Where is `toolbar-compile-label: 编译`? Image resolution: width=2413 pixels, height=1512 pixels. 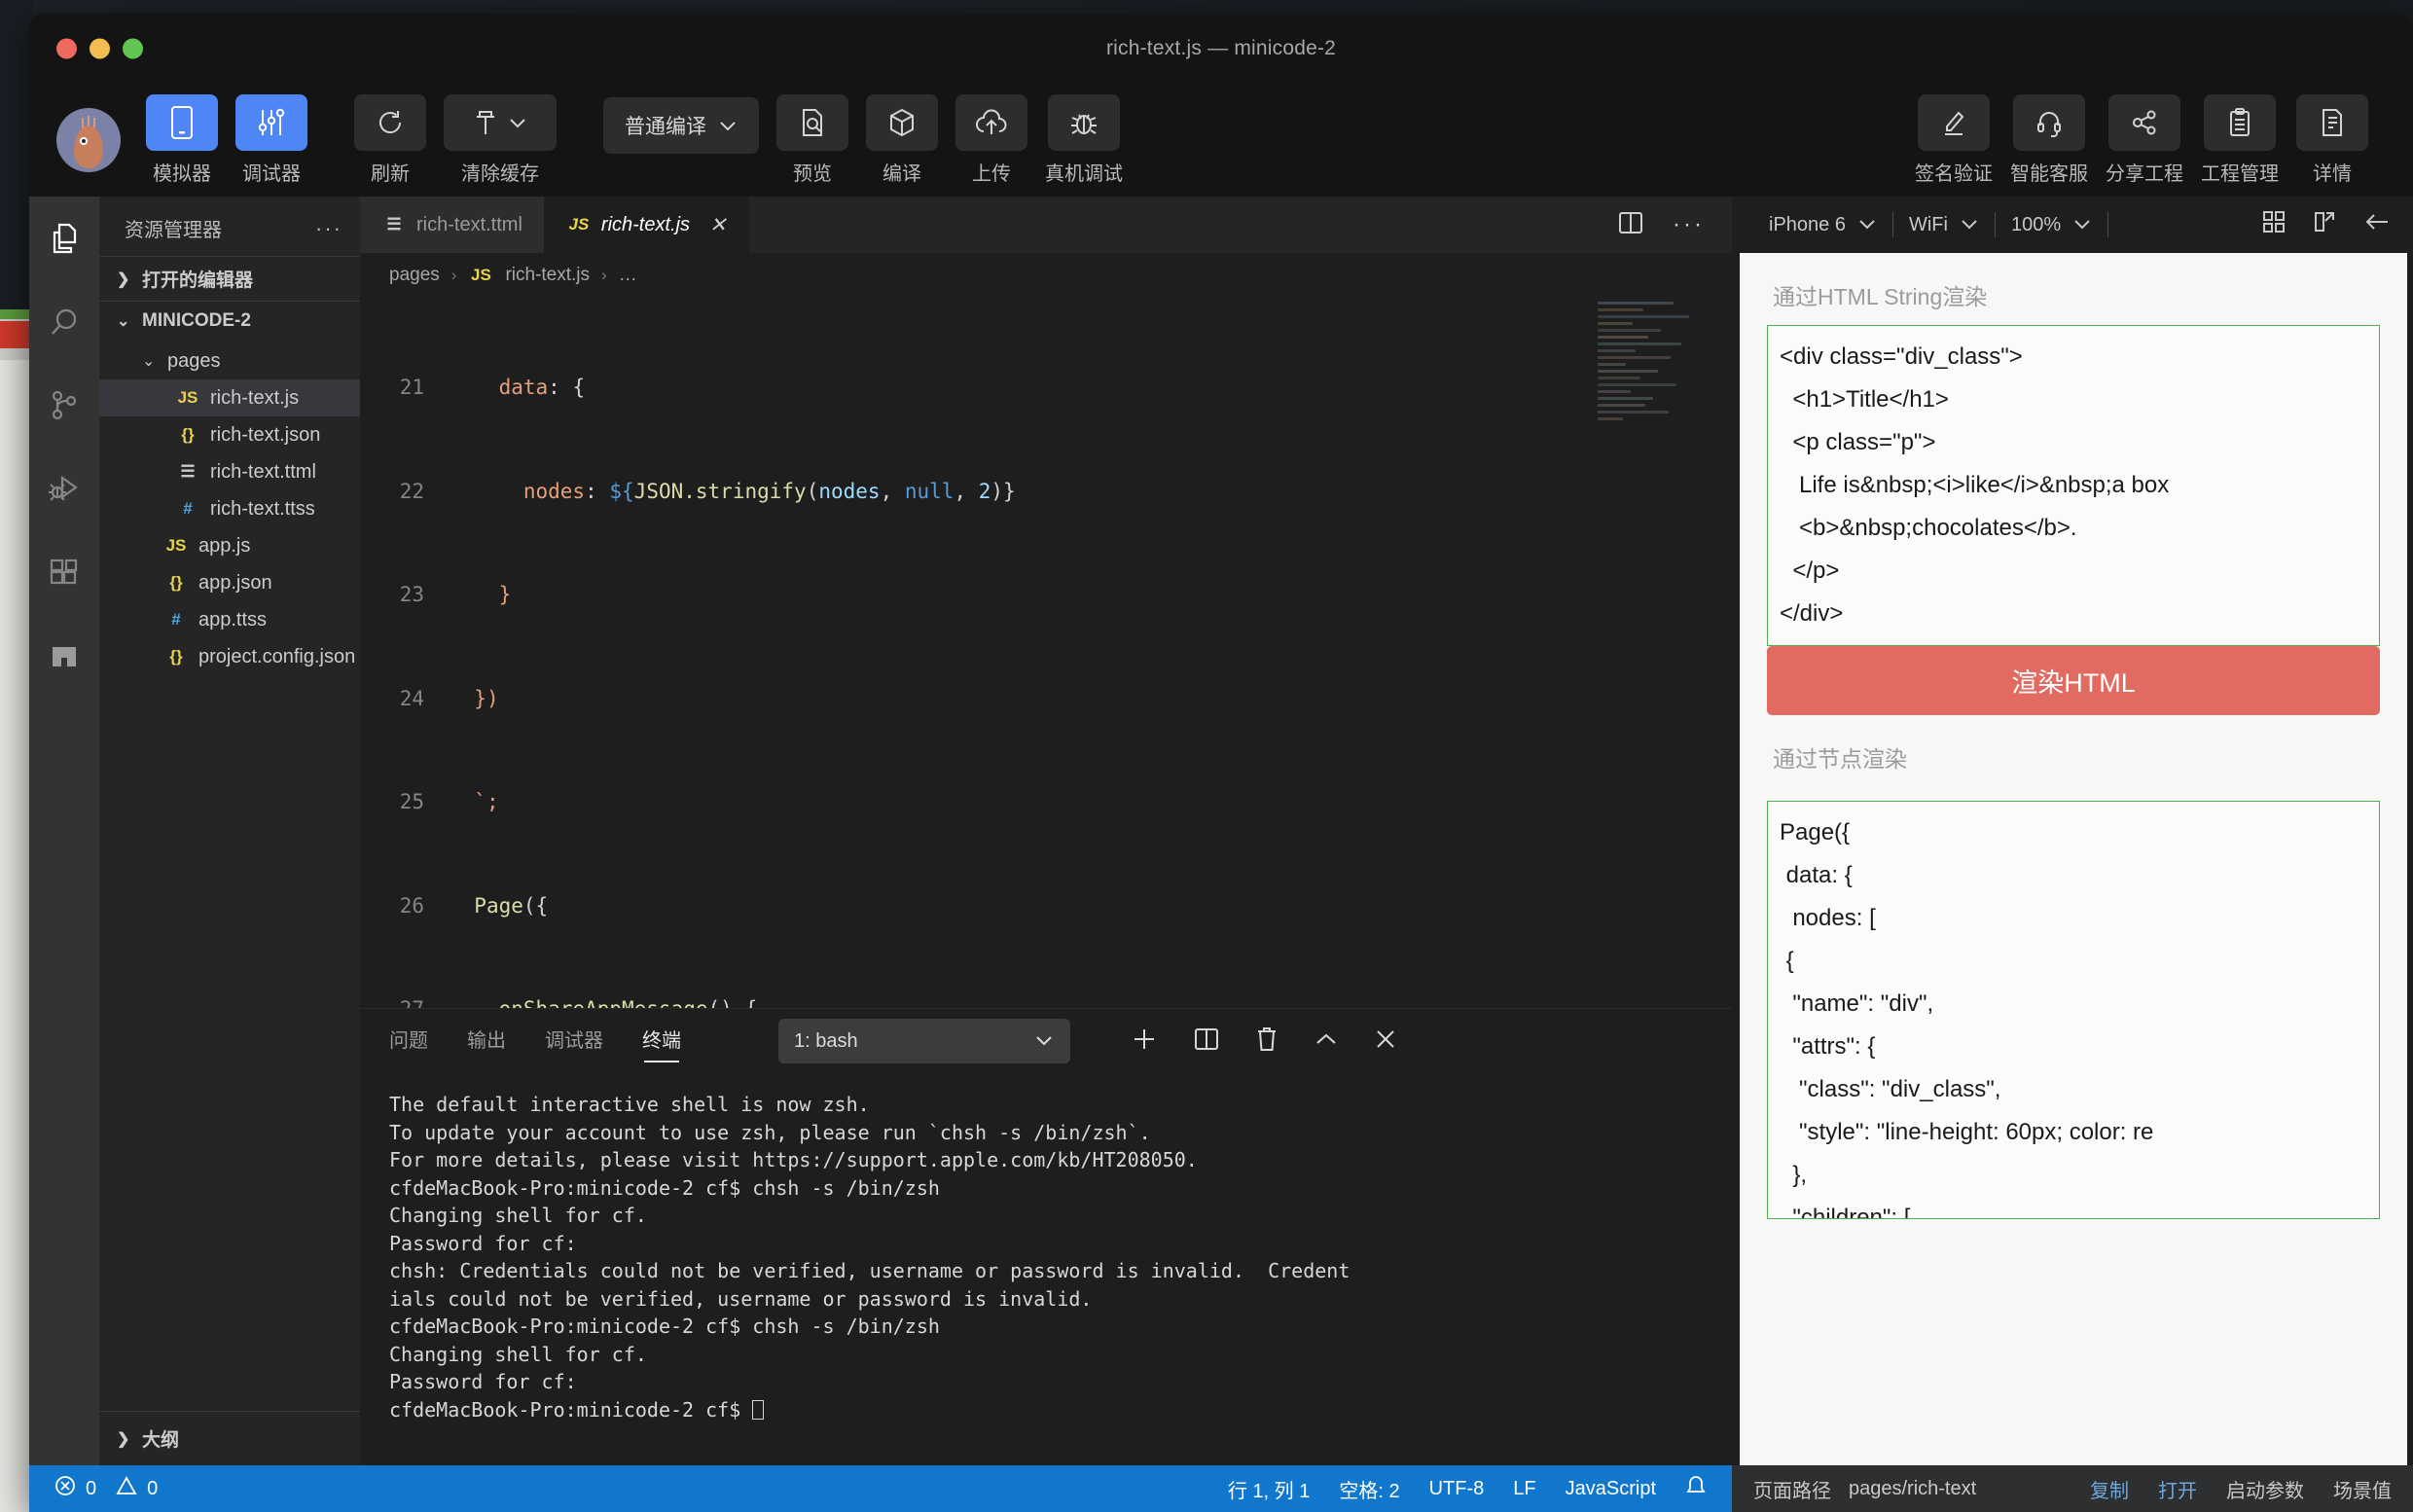 toolbar-compile-label: 编译 is located at coordinates (901, 174).